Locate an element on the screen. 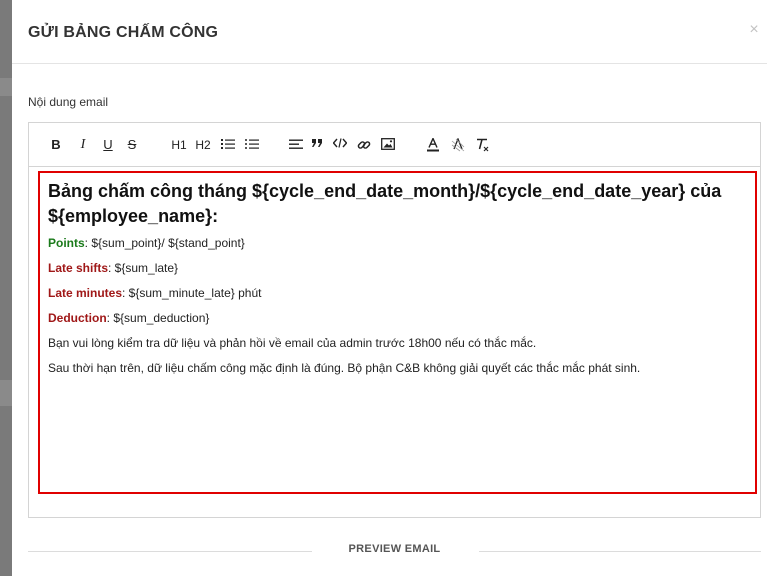  heading2-button: H2 is located at coordinates (203, 145).